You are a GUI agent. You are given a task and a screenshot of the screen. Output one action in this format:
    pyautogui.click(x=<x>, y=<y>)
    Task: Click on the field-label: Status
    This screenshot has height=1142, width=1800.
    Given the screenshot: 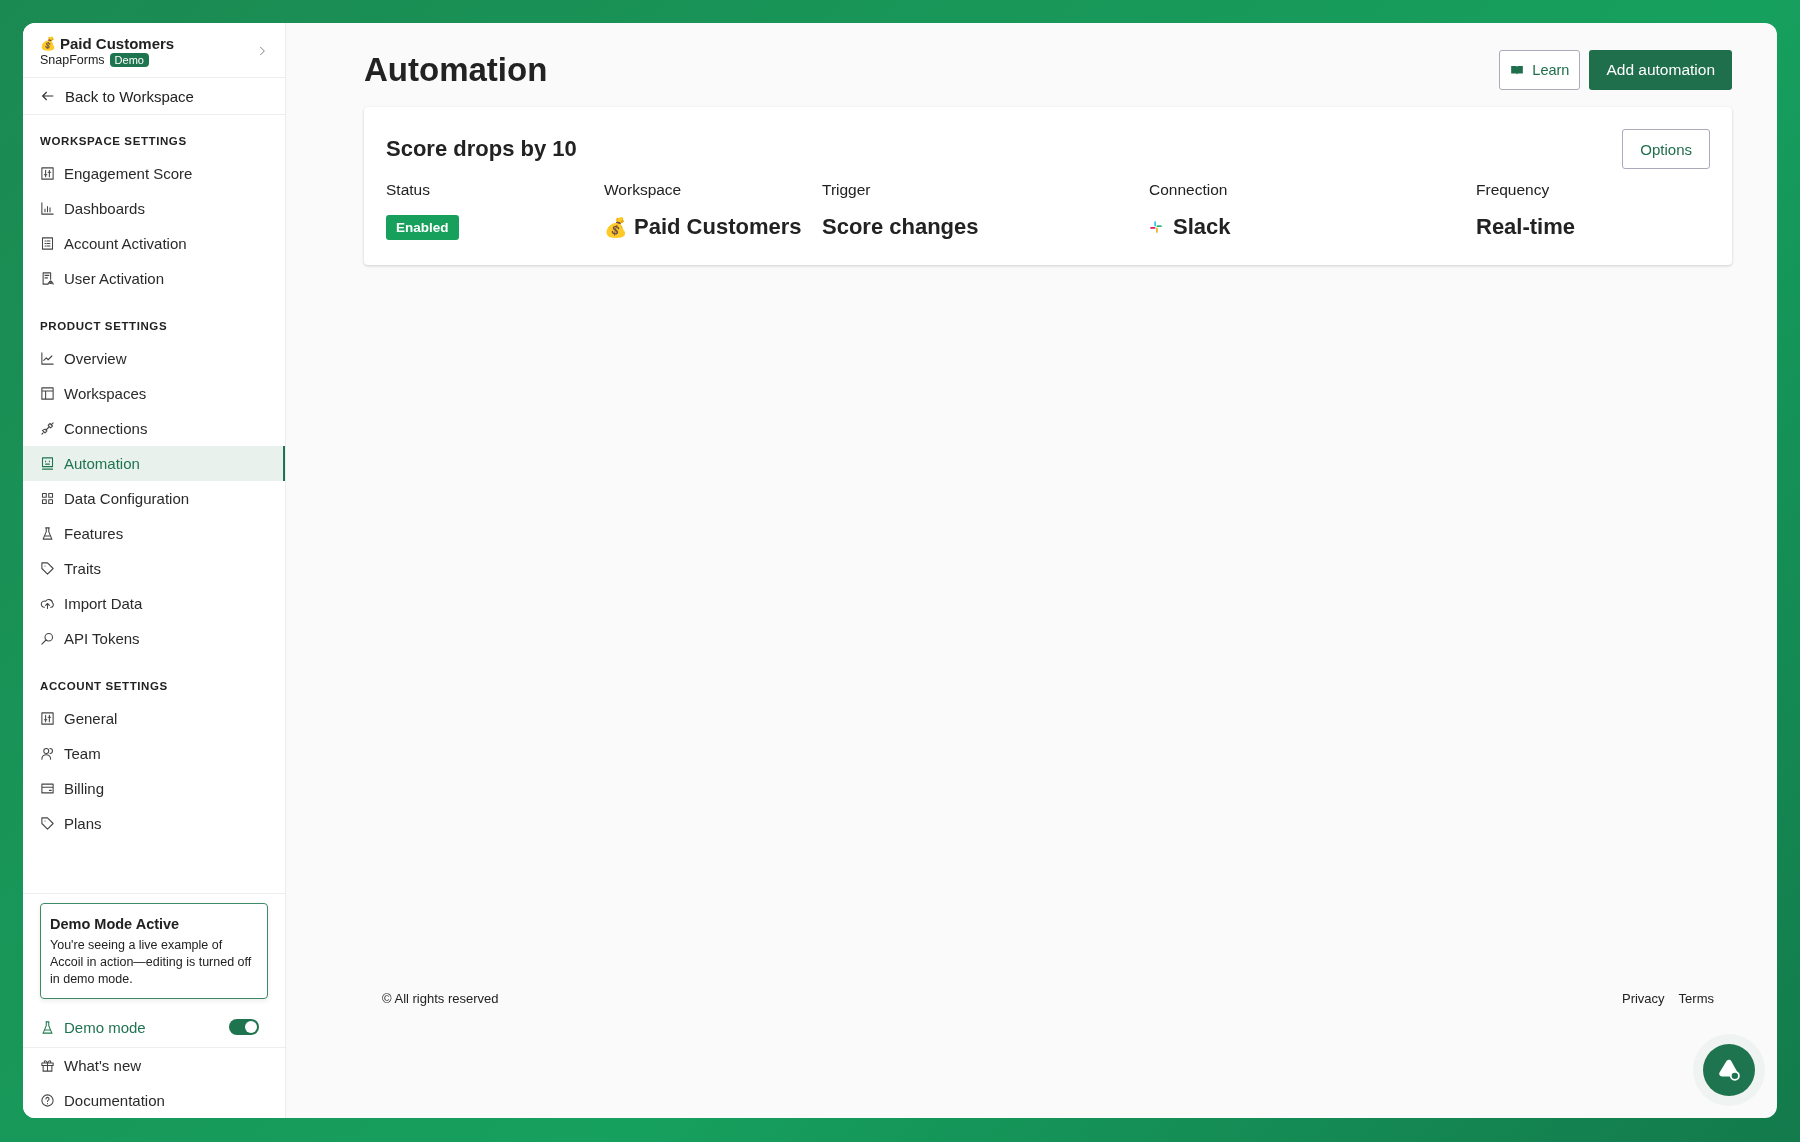 What is the action you would take?
    pyautogui.click(x=408, y=190)
    